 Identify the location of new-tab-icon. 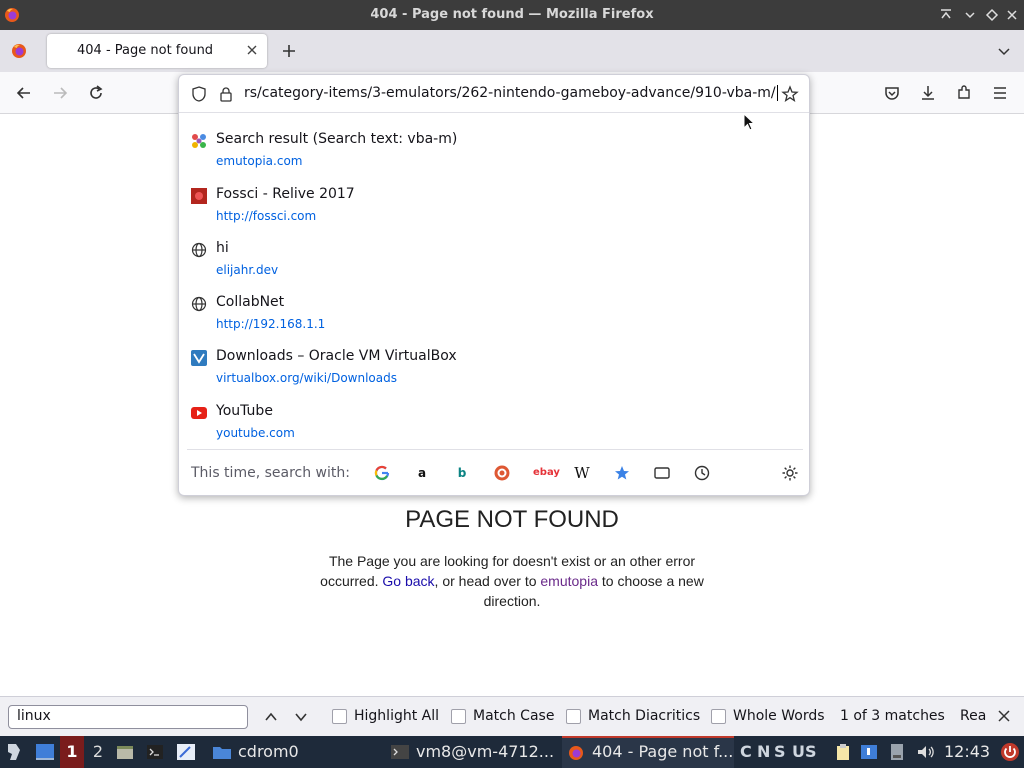
(289, 51).